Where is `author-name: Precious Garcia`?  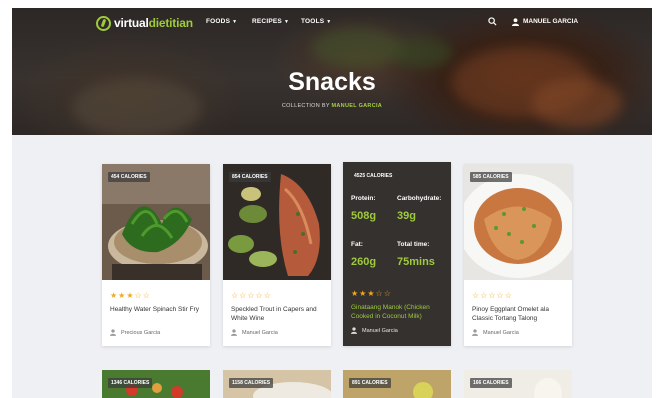 author-name: Precious Garcia is located at coordinates (141, 332).